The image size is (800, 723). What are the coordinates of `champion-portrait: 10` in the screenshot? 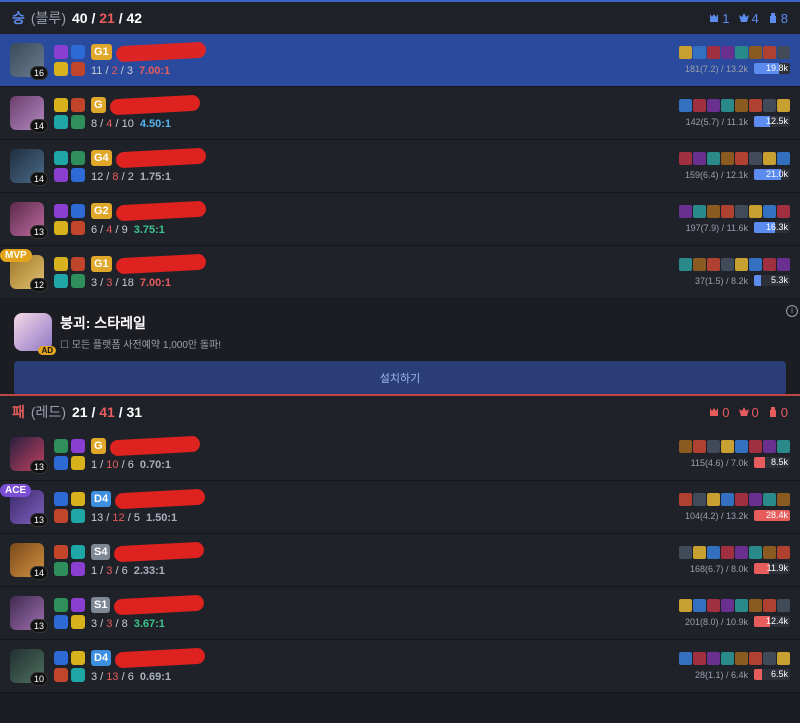 It's located at (29, 667).